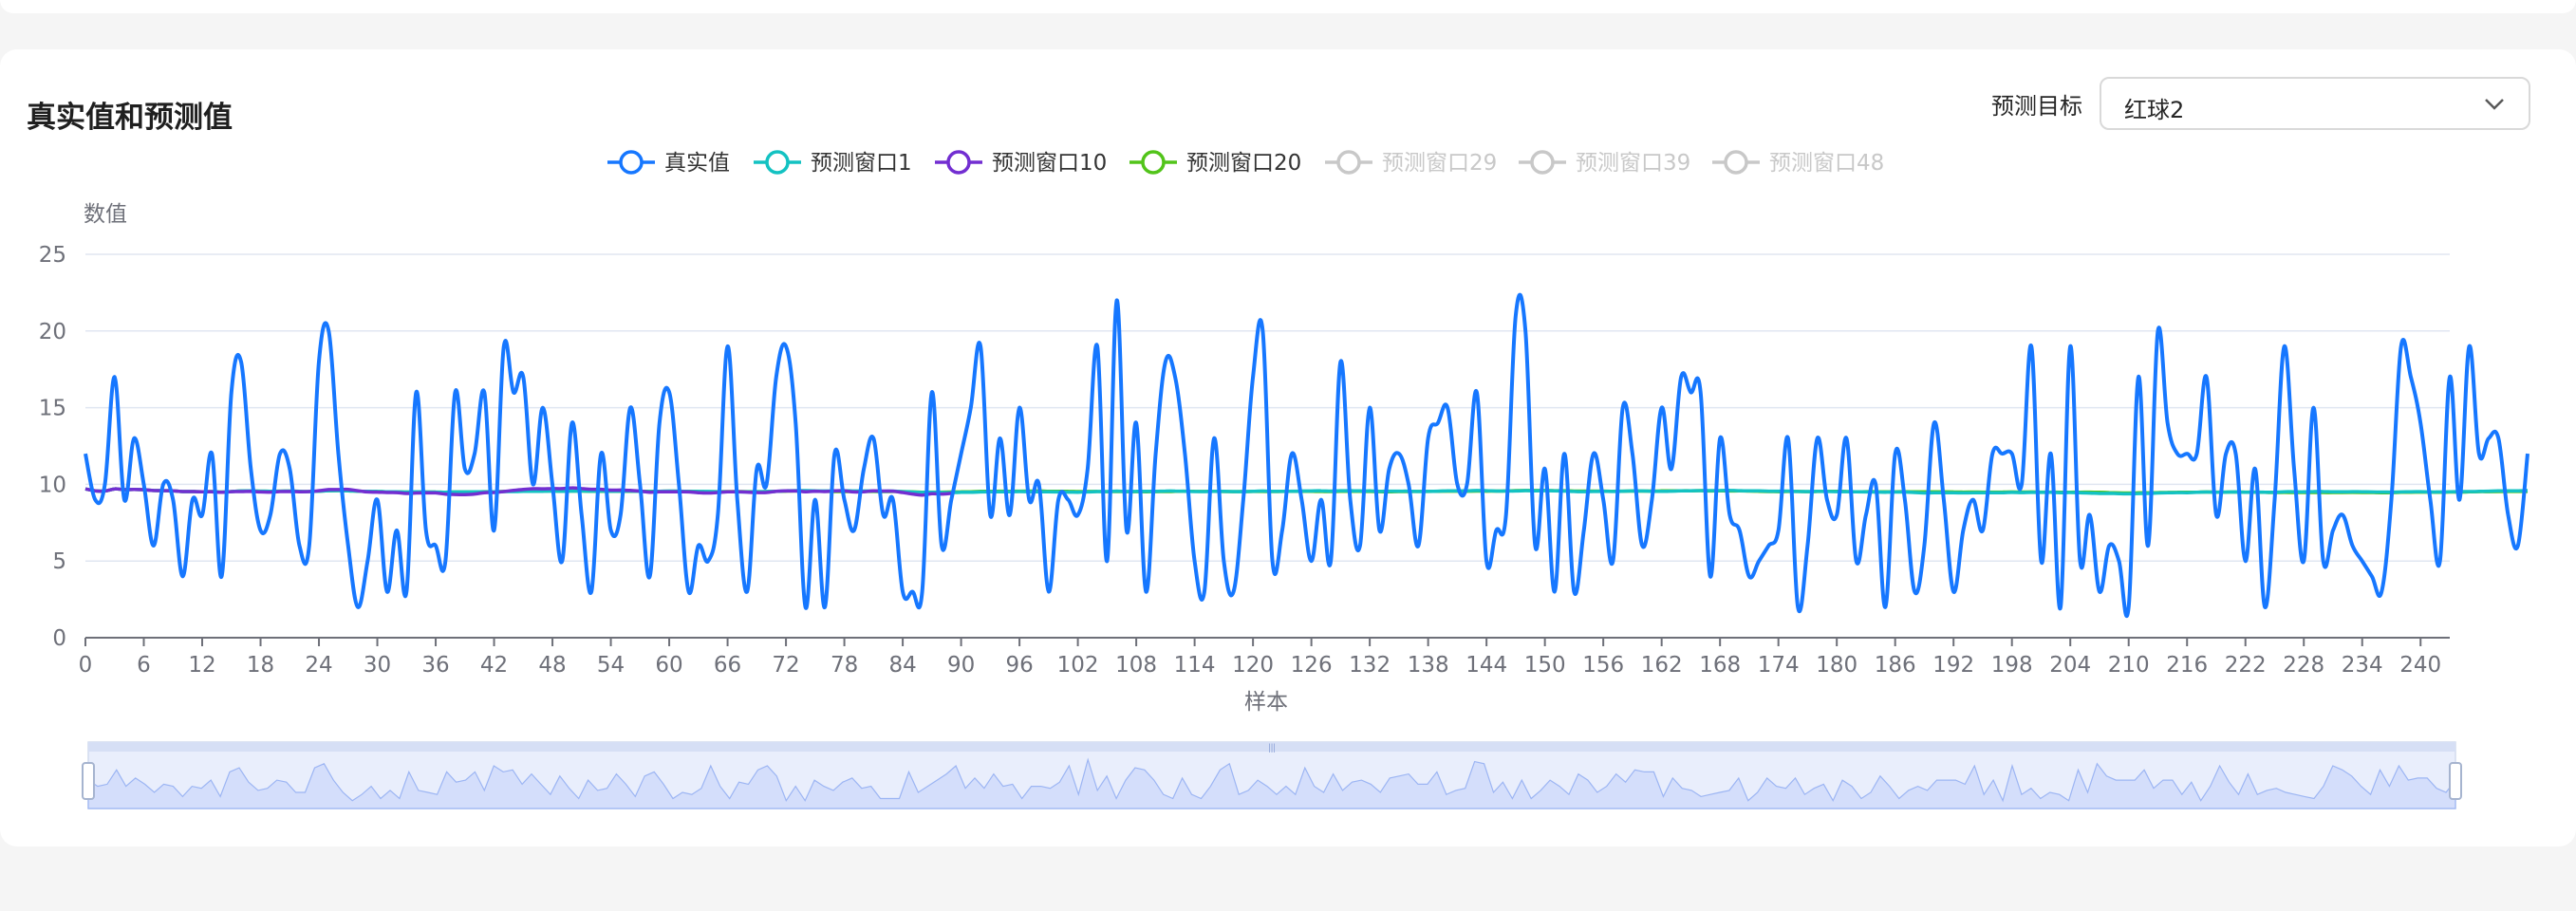 This screenshot has height=911, width=2576. Describe the element at coordinates (1078, 665) in the screenshot. I see `x-tick-label: 102` at that location.